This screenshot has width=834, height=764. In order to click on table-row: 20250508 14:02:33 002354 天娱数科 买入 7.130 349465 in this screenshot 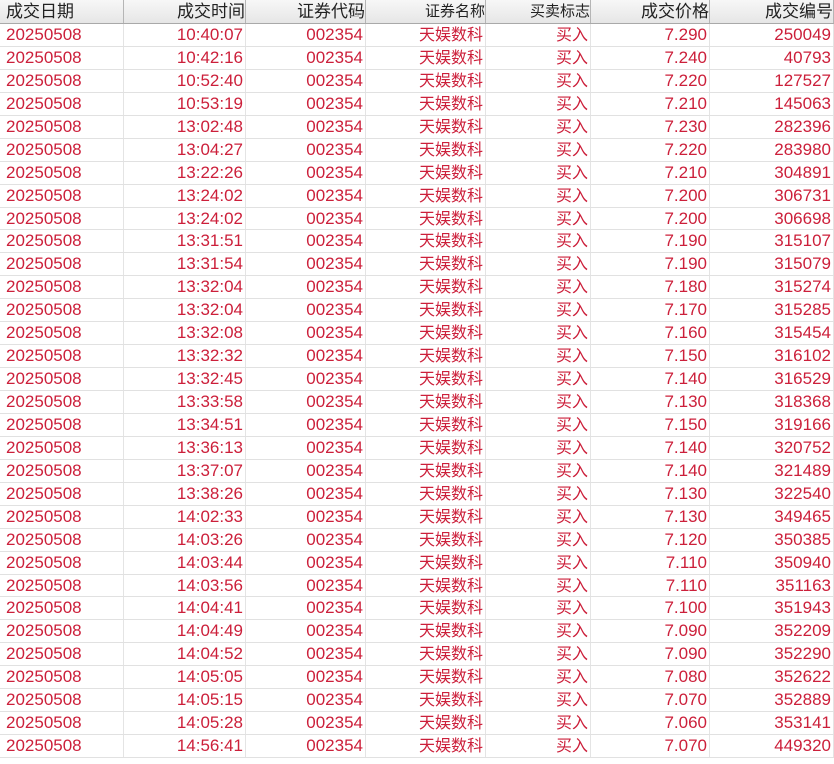, I will do `click(417, 517)`.